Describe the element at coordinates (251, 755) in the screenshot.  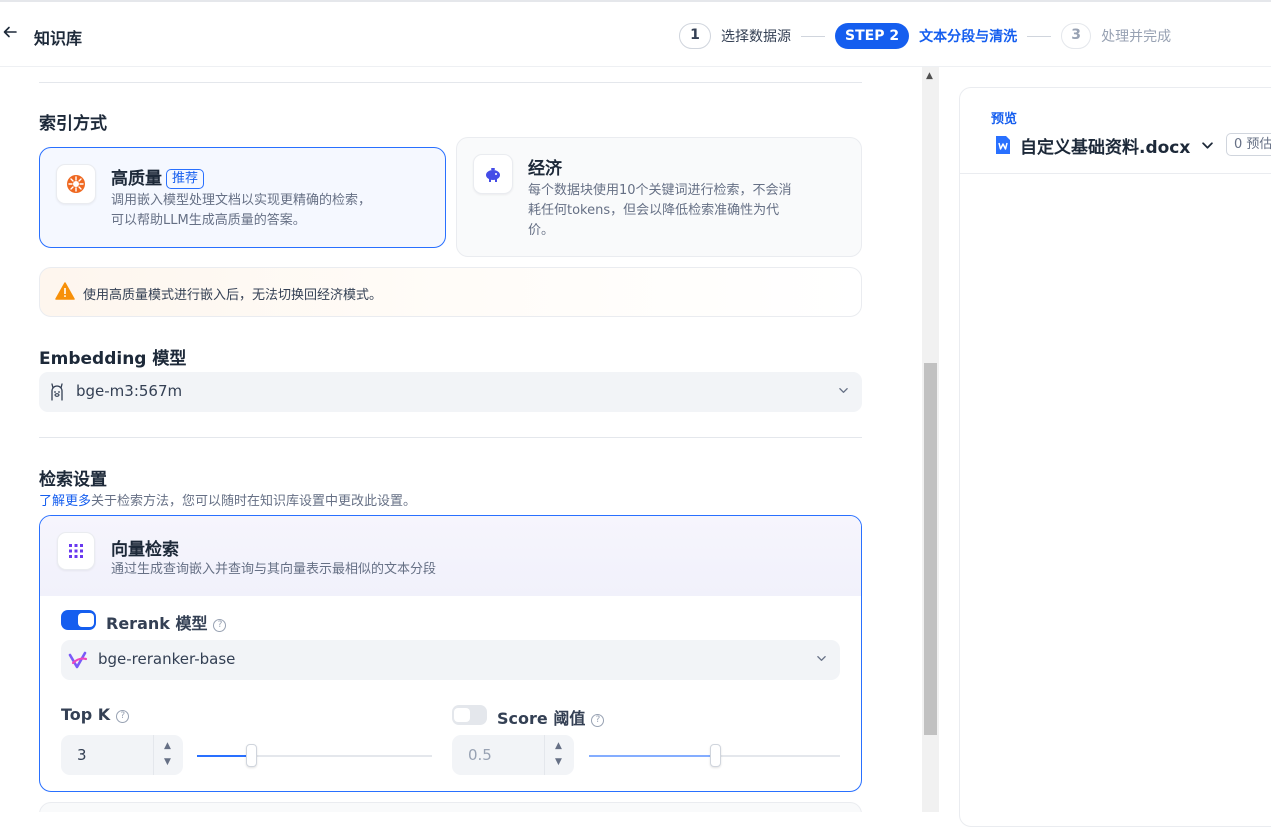
I see `top-k-slider-thumb` at that location.